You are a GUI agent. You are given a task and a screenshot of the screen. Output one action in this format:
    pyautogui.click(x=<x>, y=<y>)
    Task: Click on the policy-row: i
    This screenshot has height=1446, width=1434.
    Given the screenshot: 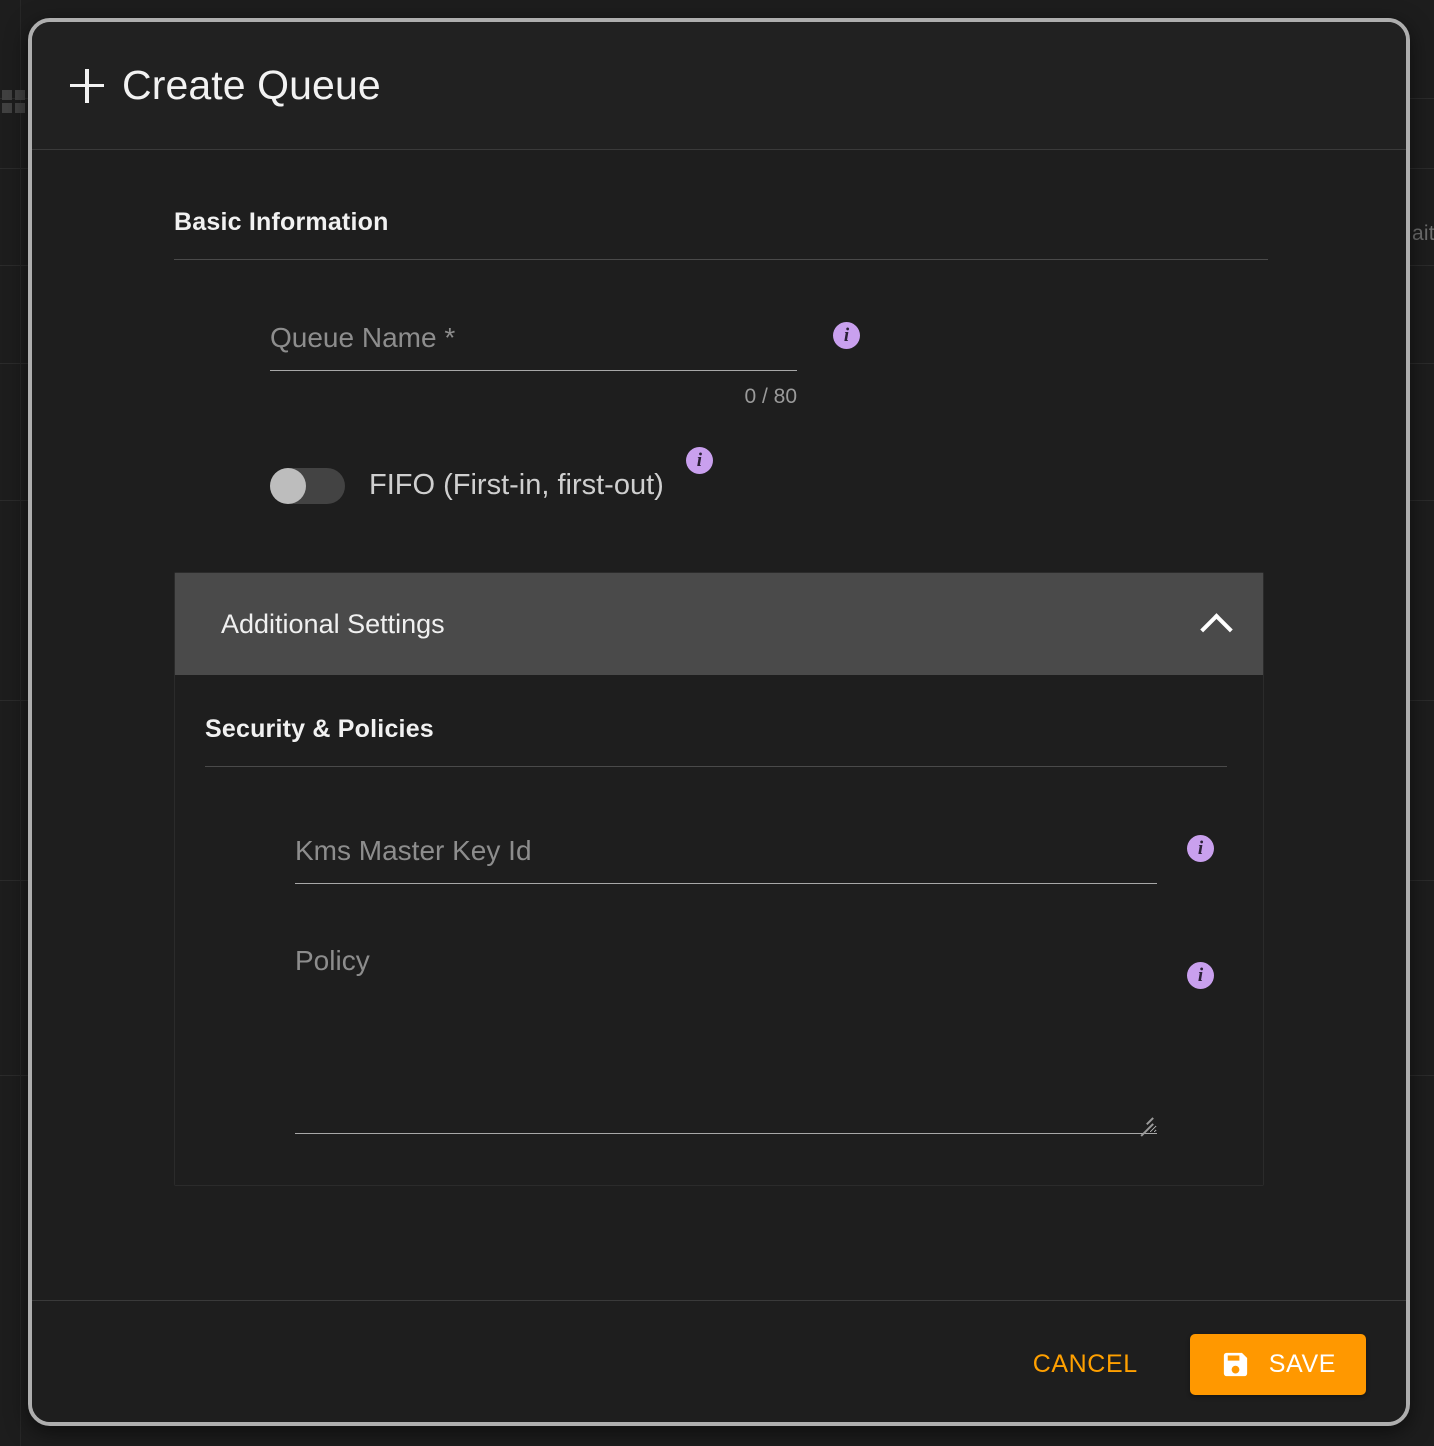 What is the action you would take?
    pyautogui.click(x=716, y=1041)
    